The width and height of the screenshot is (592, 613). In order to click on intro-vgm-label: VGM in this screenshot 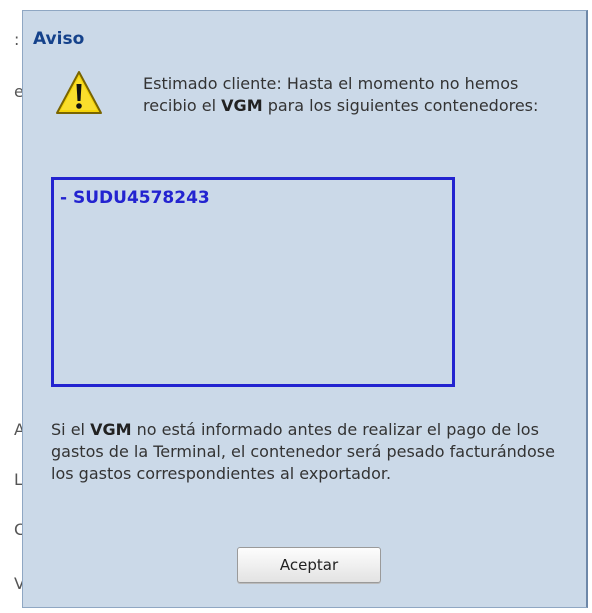, I will do `click(242, 105)`.